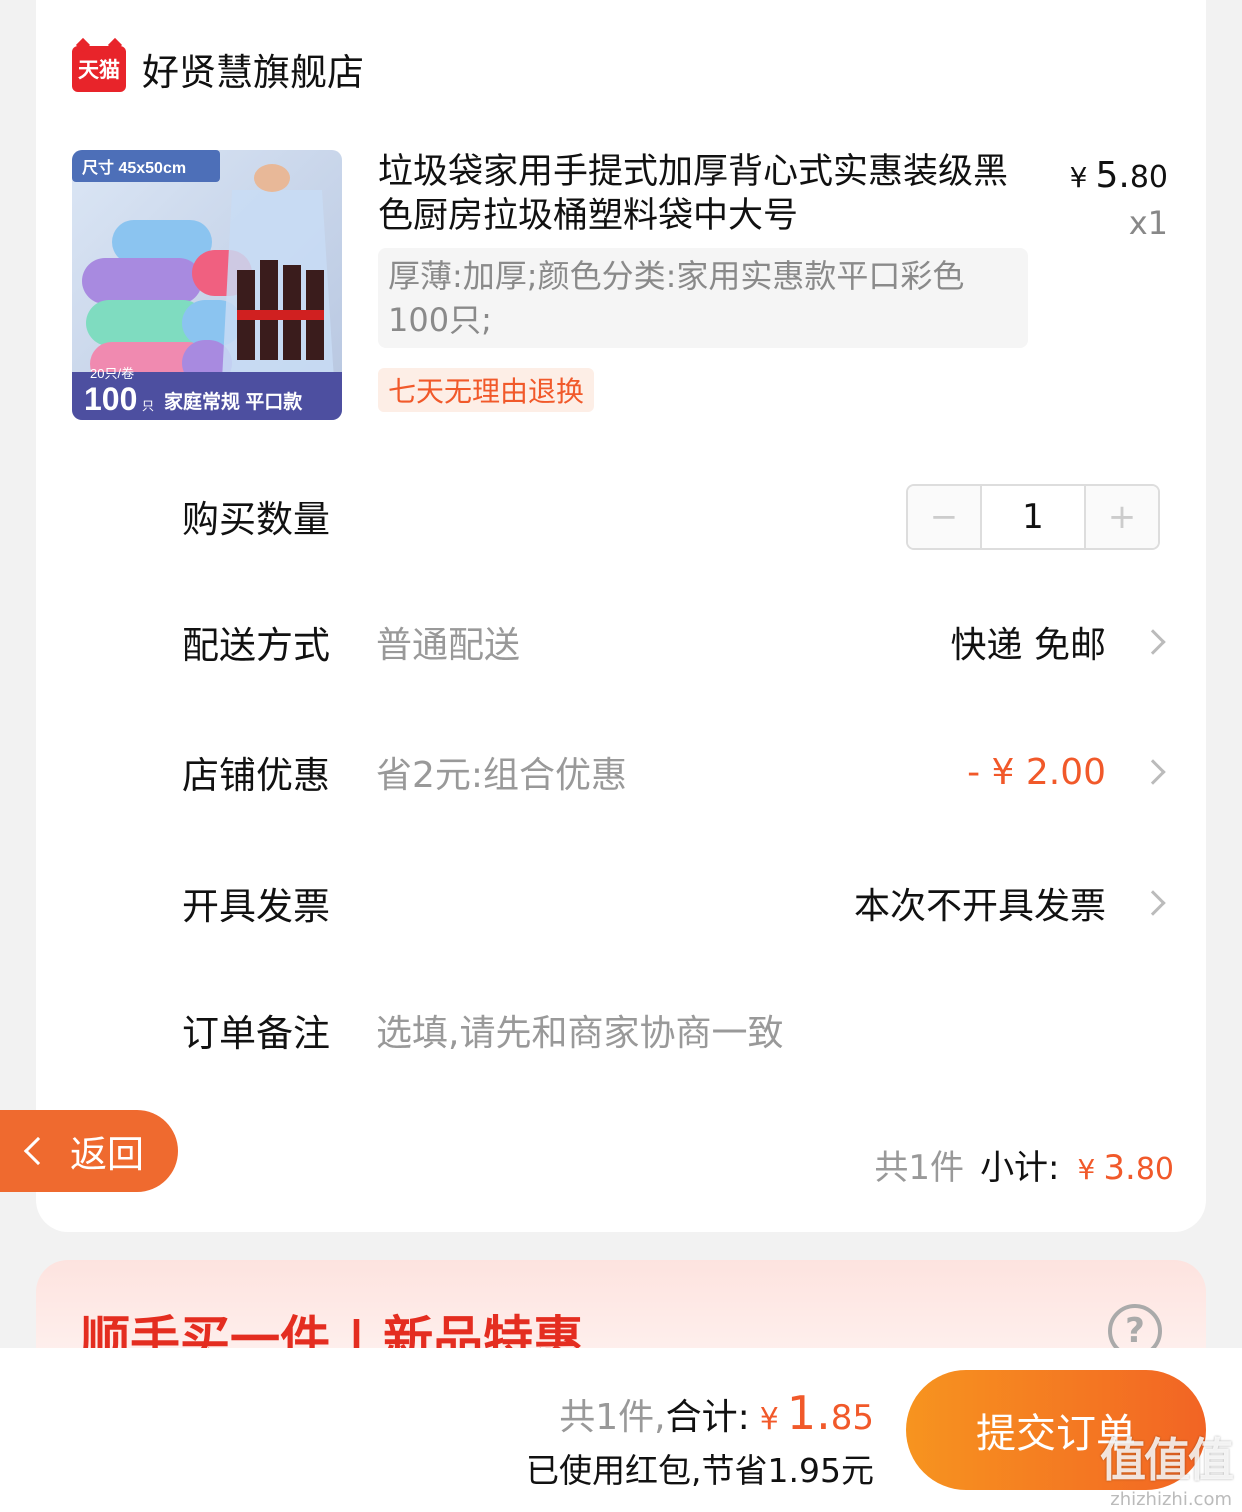 The width and height of the screenshot is (1242, 1512). I want to click on remark-row: 订单备注 选填,请先和商家协商一致, so click(675, 1030).